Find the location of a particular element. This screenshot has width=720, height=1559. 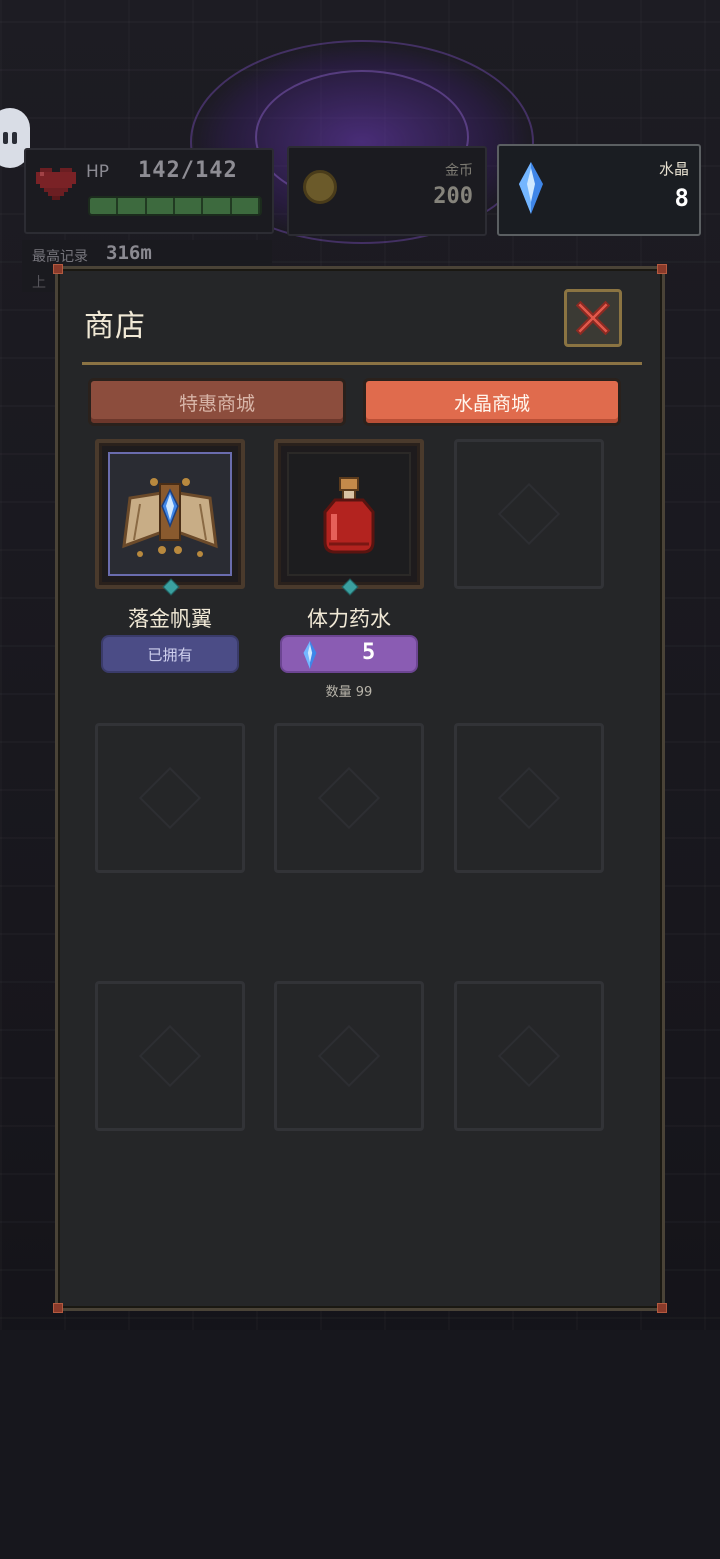

close-x-icon is located at coordinates (593, 318).